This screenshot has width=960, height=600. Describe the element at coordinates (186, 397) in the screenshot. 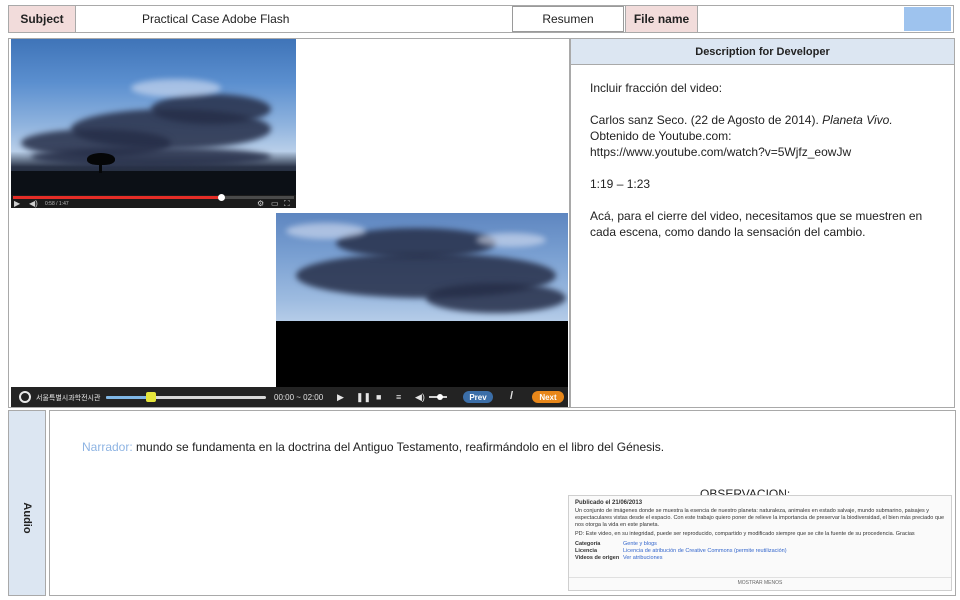

I see `seek-bar` at that location.